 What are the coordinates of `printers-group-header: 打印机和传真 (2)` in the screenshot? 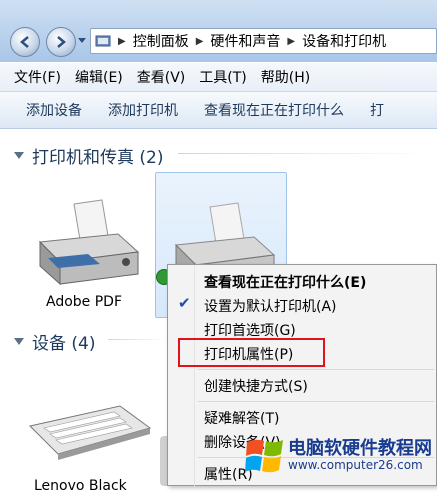 It's located at (88, 155).